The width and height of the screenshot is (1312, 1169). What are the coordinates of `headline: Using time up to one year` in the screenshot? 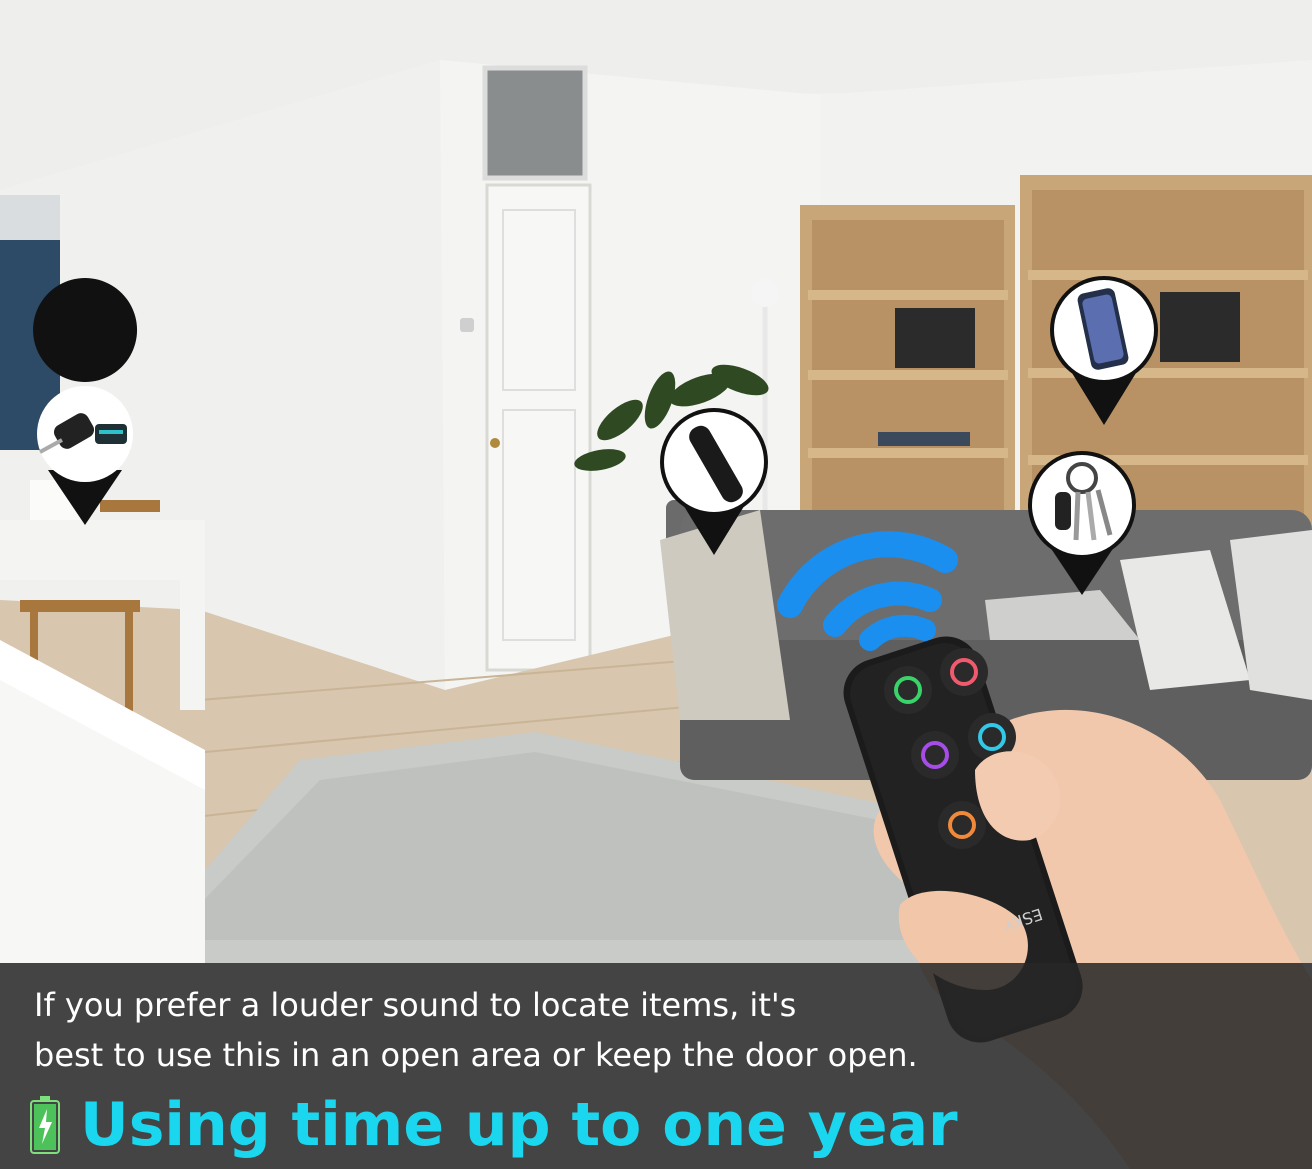 It's located at (494, 1125).